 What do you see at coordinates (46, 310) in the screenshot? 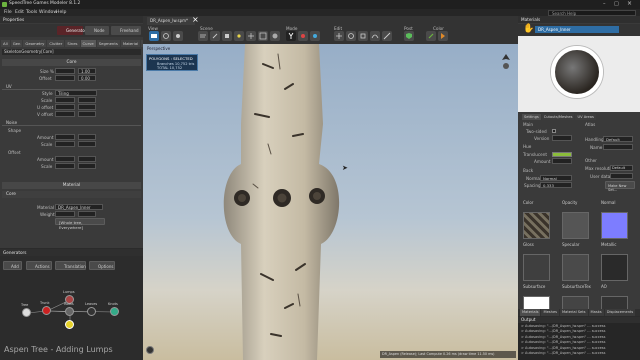
I see `node-trunk` at bounding box center [46, 310].